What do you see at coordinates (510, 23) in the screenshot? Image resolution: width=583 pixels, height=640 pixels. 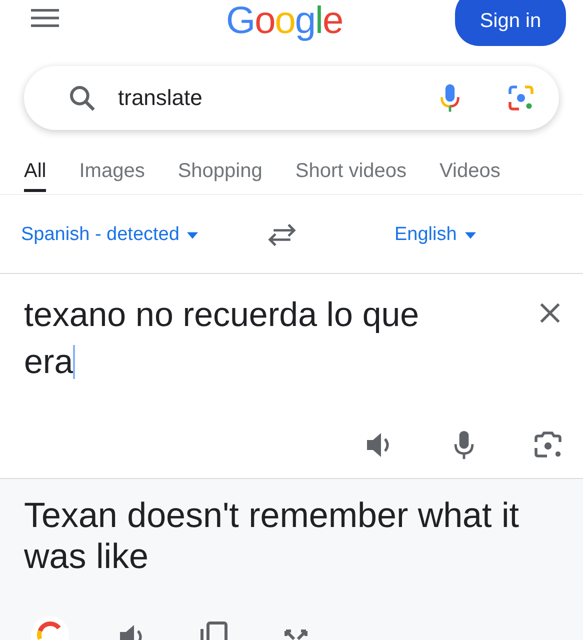 I see `sign-in-button: Sign in` at bounding box center [510, 23].